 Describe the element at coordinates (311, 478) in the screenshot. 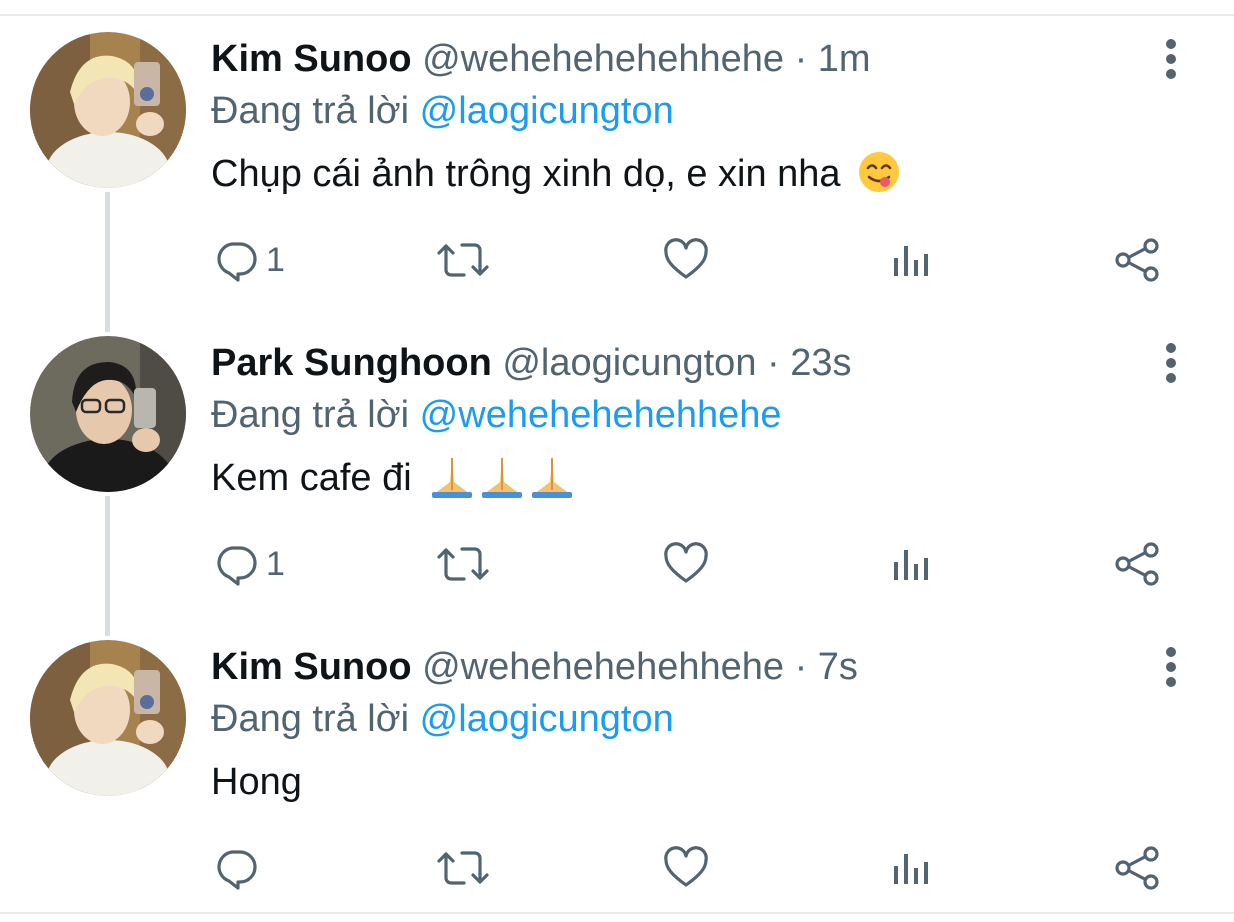

I see `tweet-text-content: Kem cafe đi` at that location.